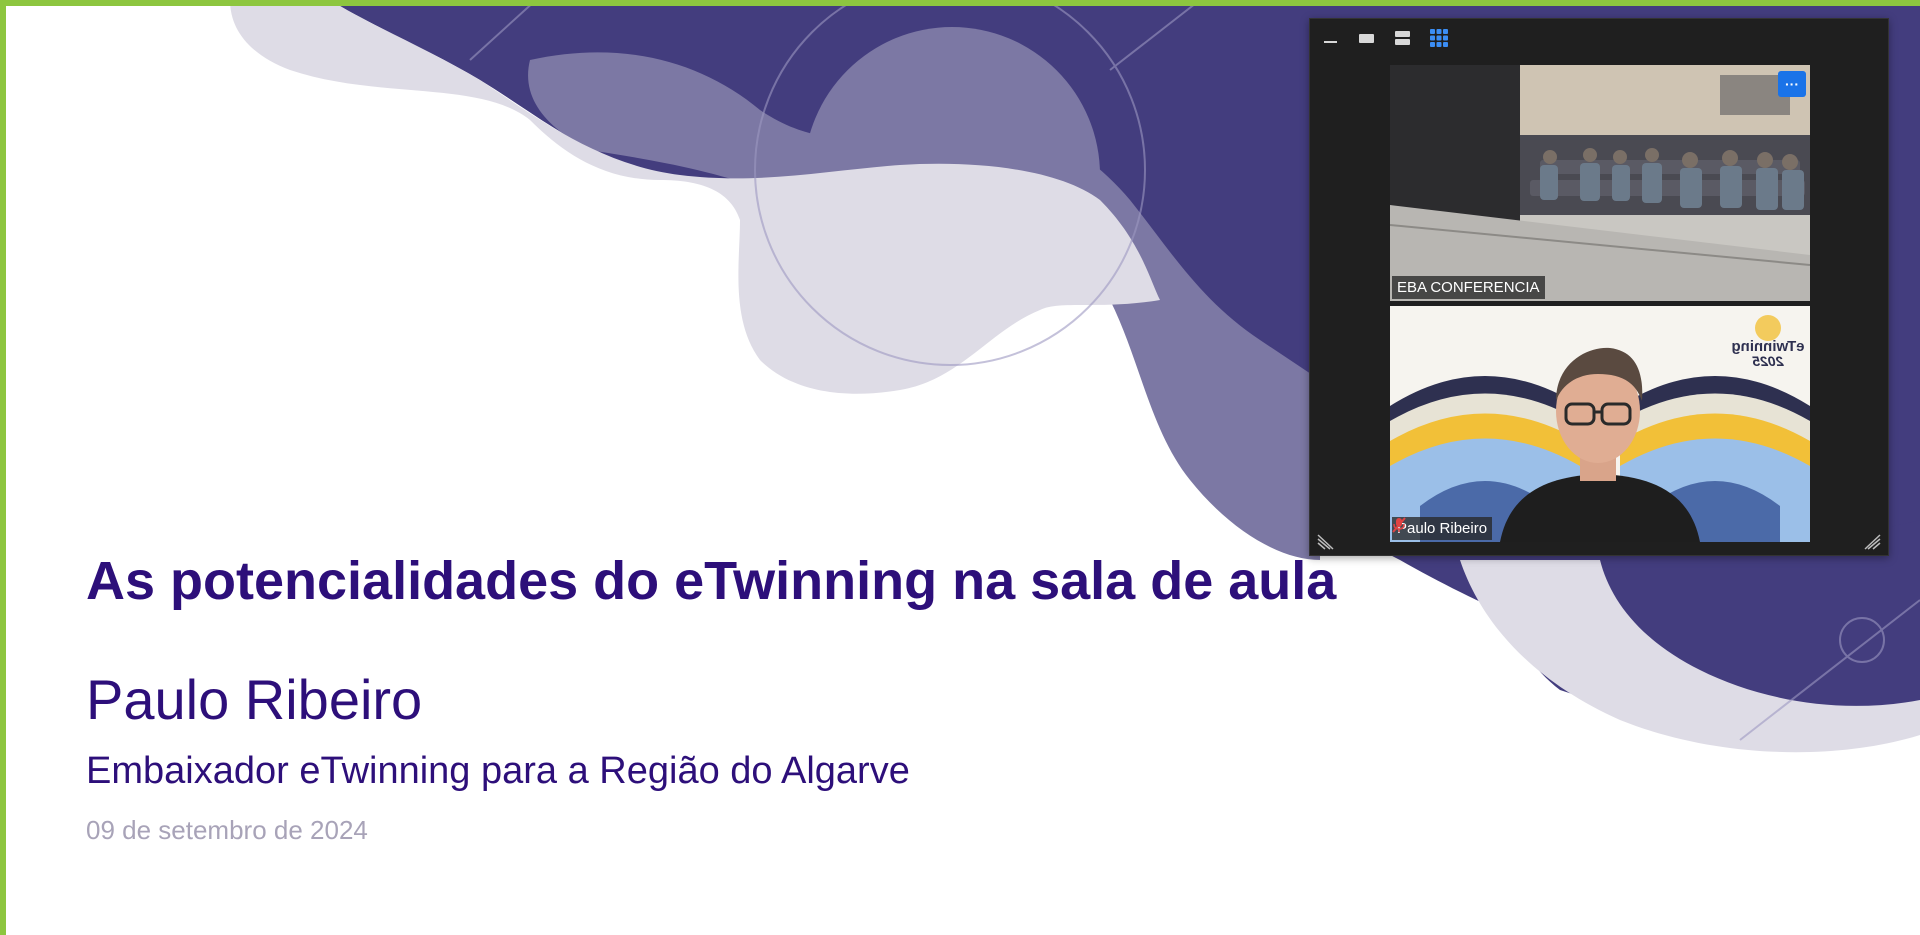  I want to click on participant-name: EBA CONFERENCIA, so click(1468, 287).